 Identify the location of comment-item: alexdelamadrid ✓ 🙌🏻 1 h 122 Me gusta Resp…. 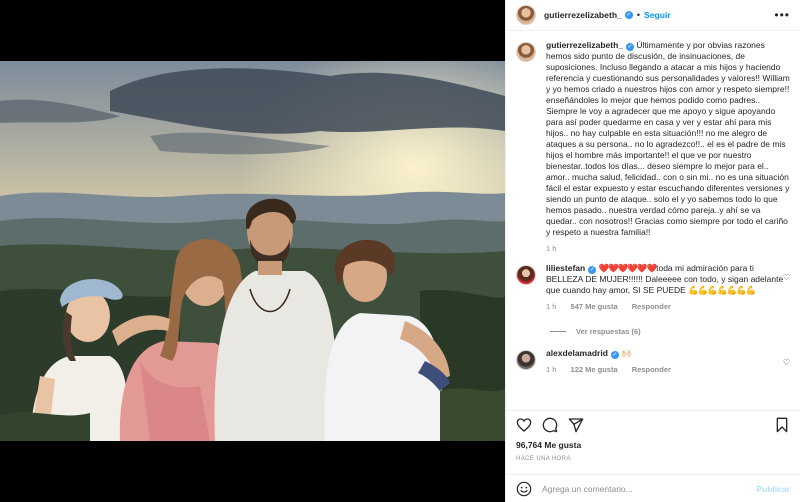
(654, 361).